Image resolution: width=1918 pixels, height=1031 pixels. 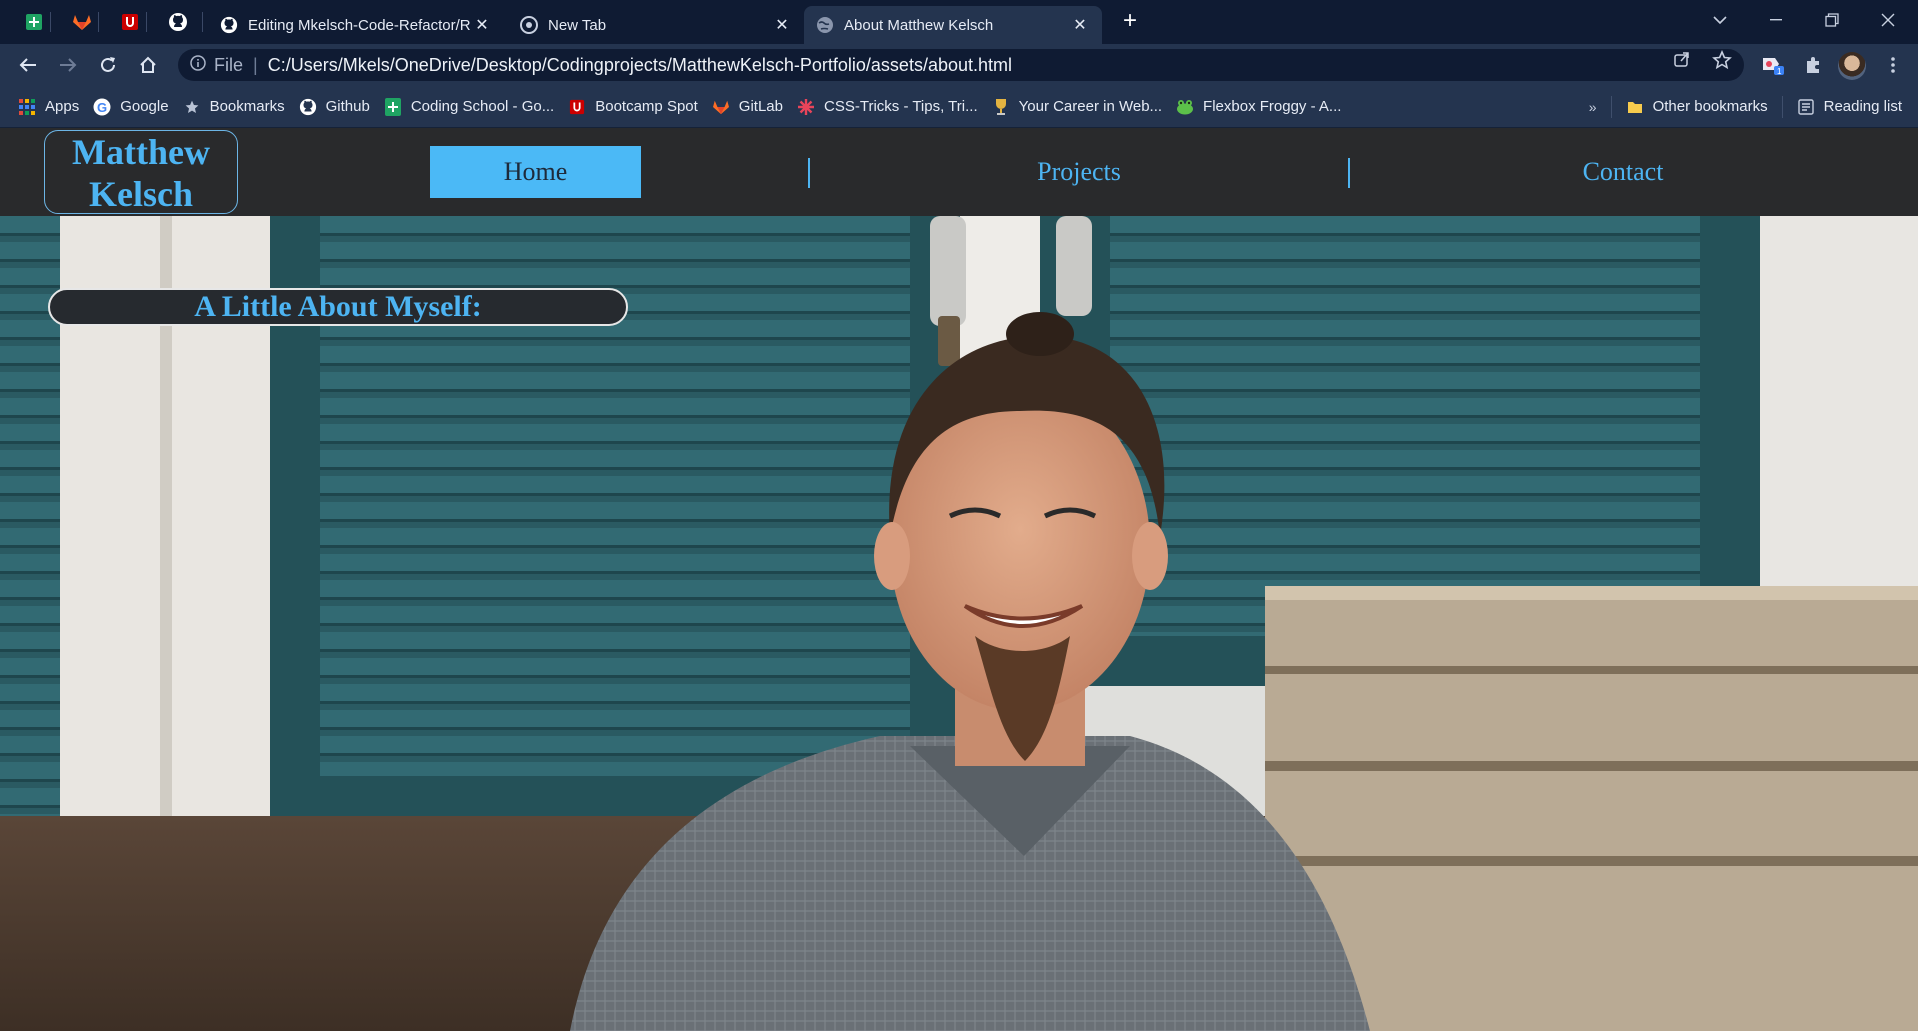 What do you see at coordinates (1185, 107) in the screenshot?
I see `frog-icon` at bounding box center [1185, 107].